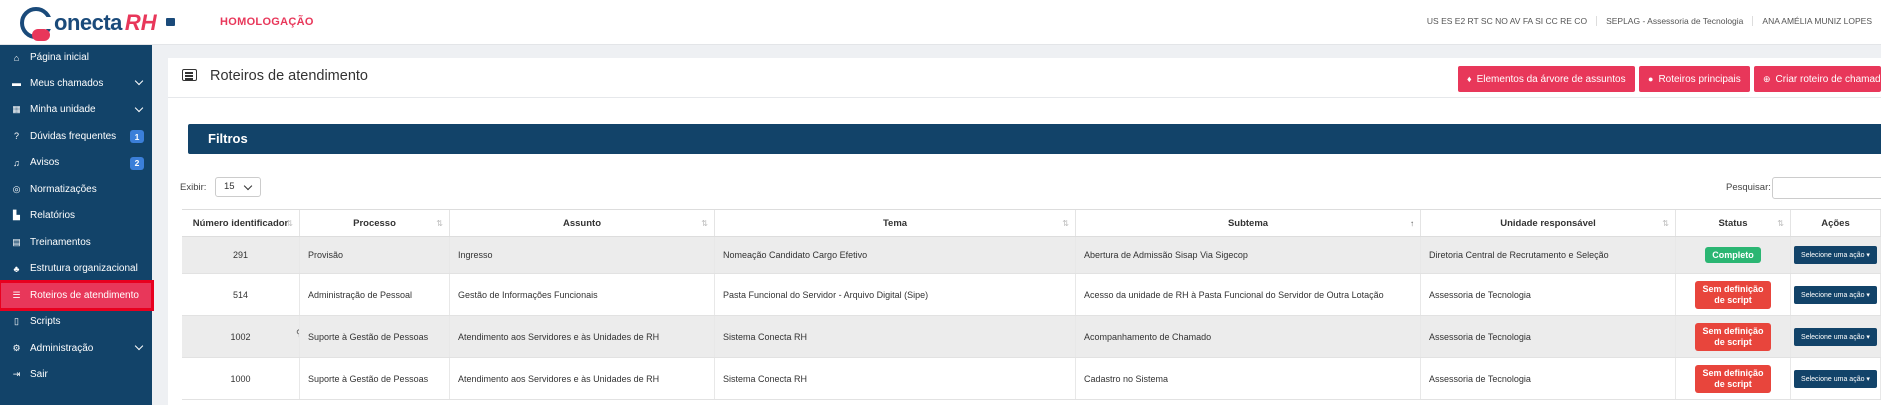  Describe the element at coordinates (1826, 188) in the screenshot. I see `search-input` at that location.